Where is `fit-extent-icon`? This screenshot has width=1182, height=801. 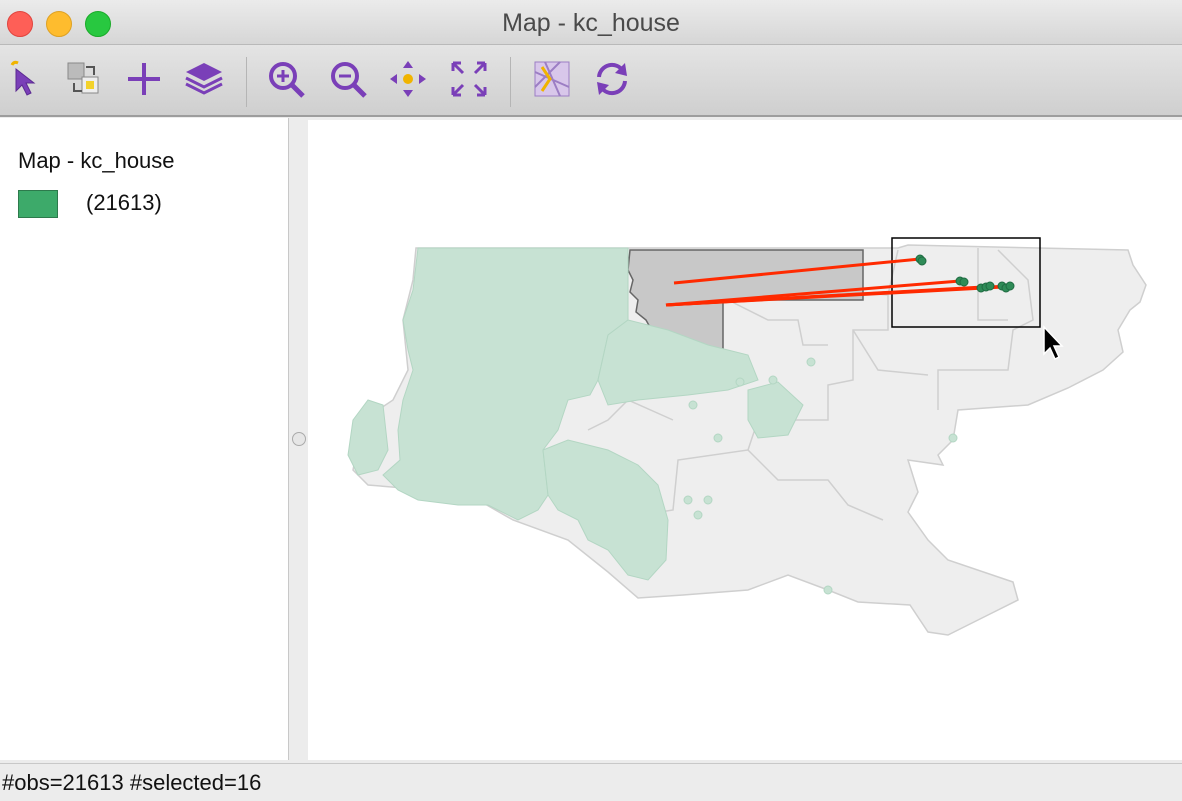 fit-extent-icon is located at coordinates (469, 79).